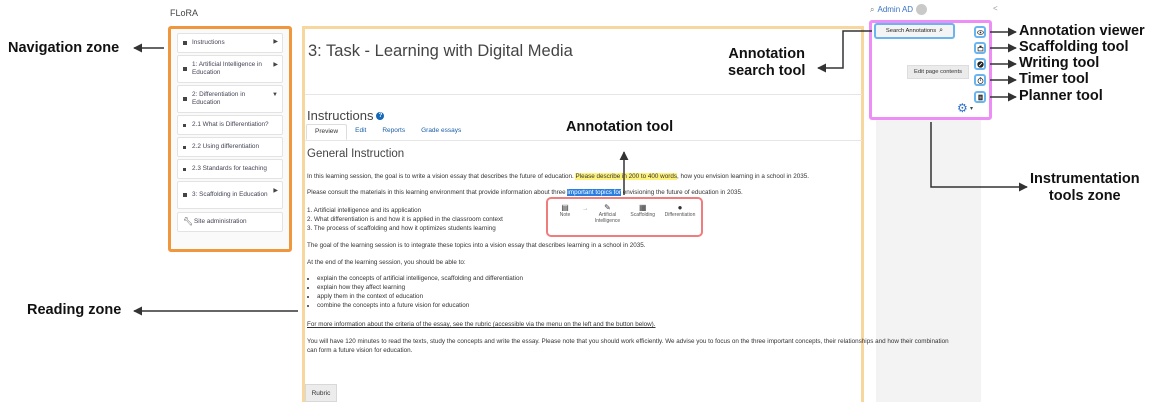 The height and width of the screenshot is (402, 1167). I want to click on label-annotation-search: Annotation search tool, so click(767, 62).